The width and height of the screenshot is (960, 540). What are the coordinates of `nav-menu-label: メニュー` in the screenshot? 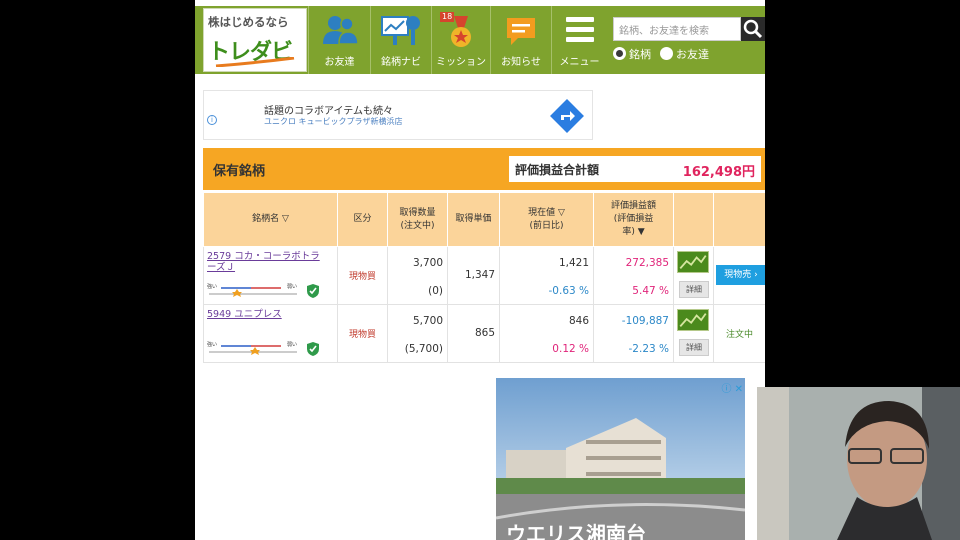 It's located at (579, 62).